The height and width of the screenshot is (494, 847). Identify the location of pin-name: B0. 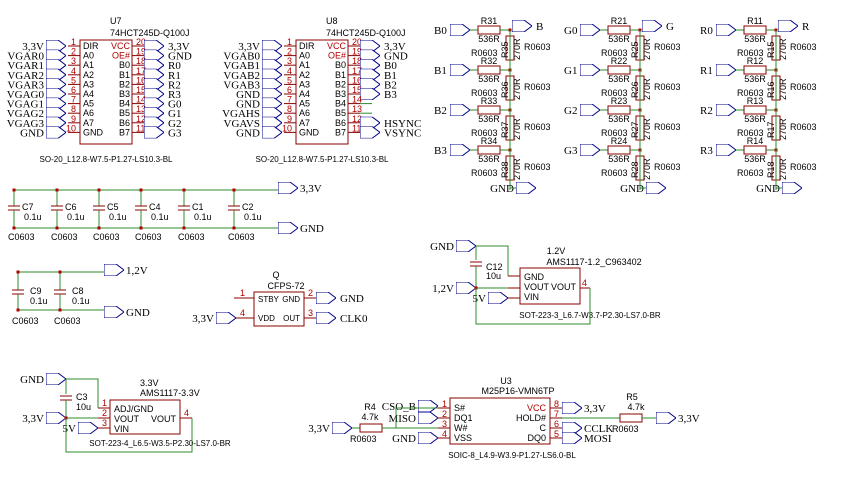
(340, 65).